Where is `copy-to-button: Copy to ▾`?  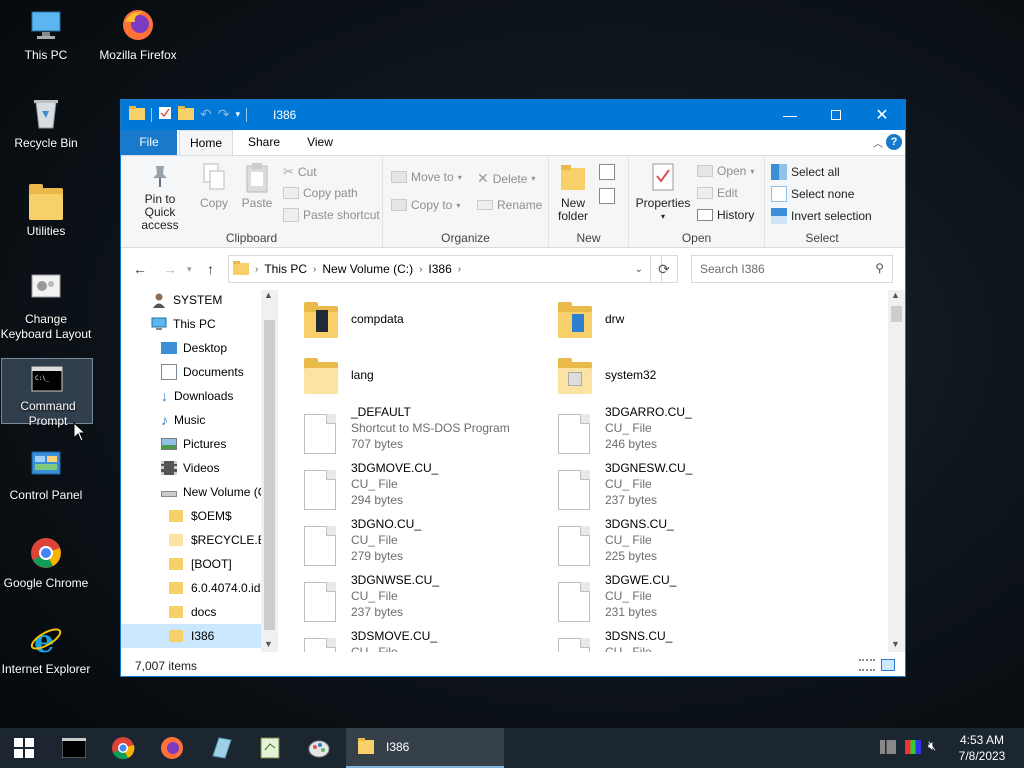 copy-to-button: Copy to ▾ is located at coordinates (425, 205).